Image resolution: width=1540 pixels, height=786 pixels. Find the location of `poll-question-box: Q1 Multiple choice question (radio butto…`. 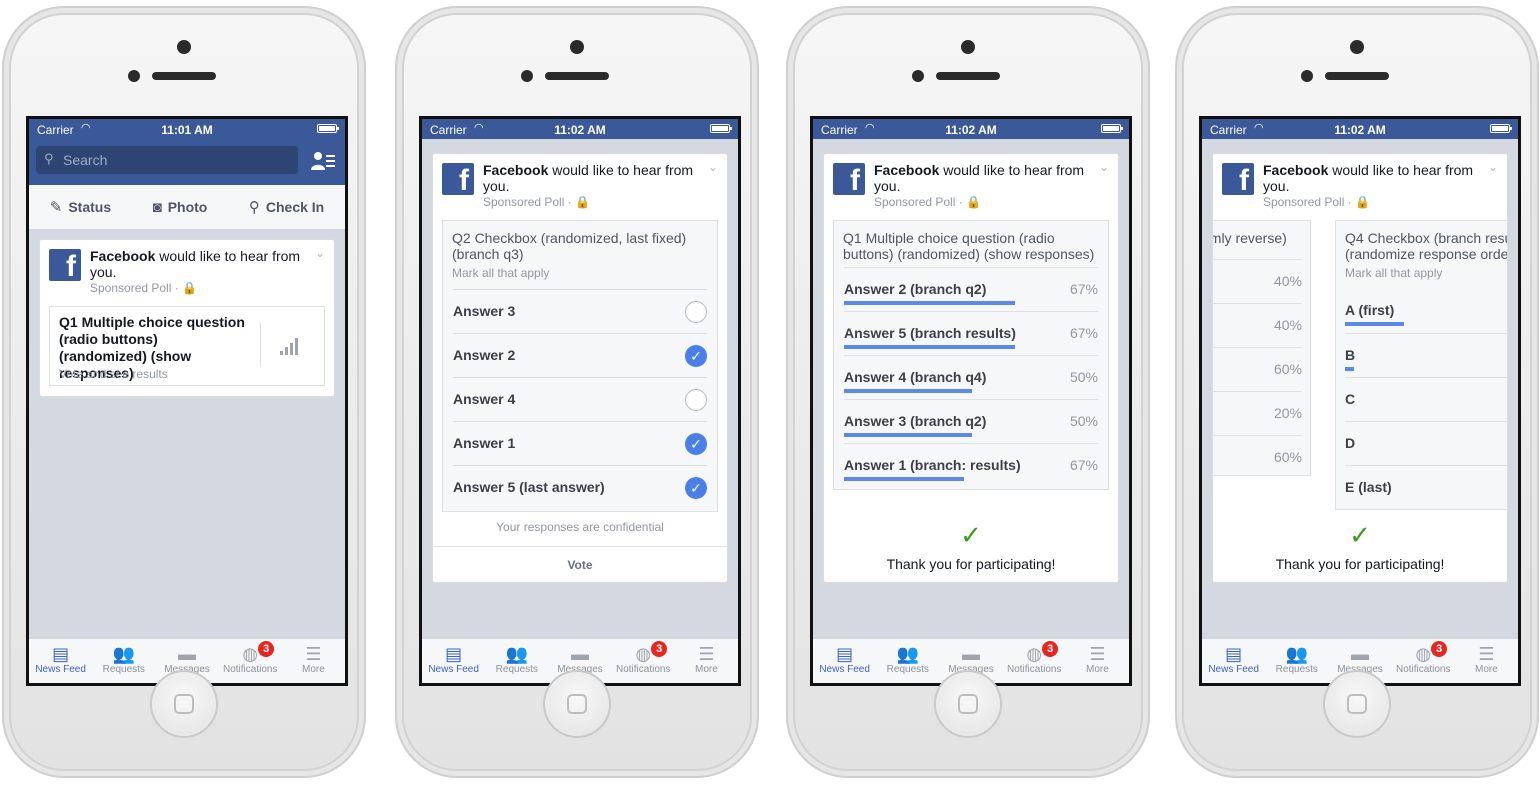

poll-question-box: Q1 Multiple choice question (radio butto… is located at coordinates (187, 346).